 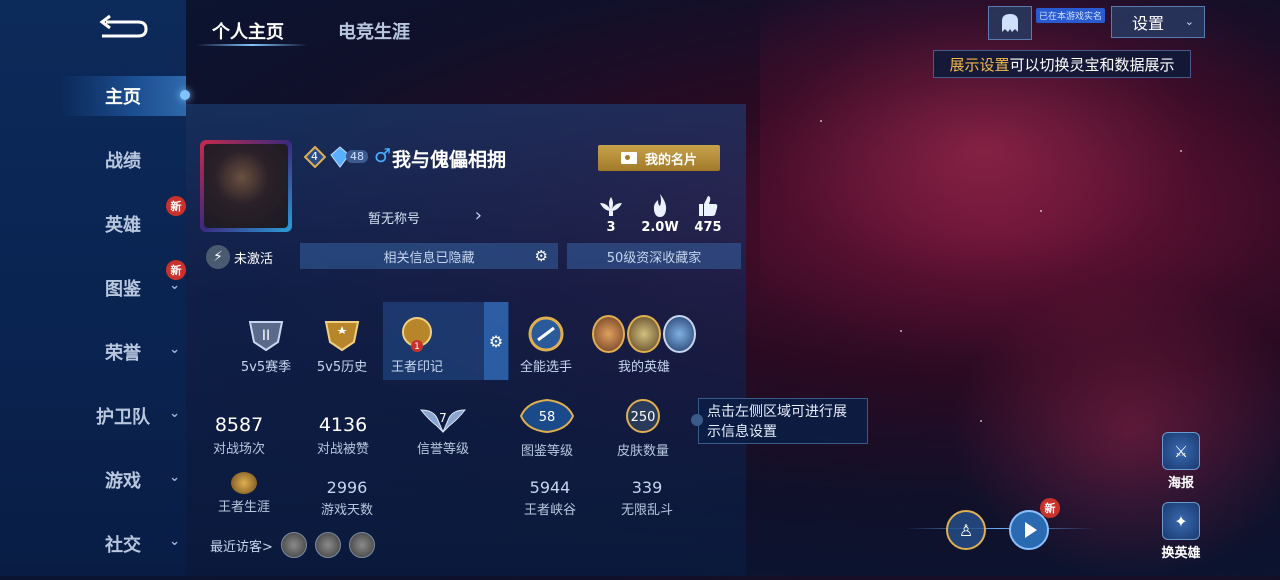 What do you see at coordinates (241, 547) in the screenshot?
I see `recent-visitors-label: 最近访客>` at bounding box center [241, 547].